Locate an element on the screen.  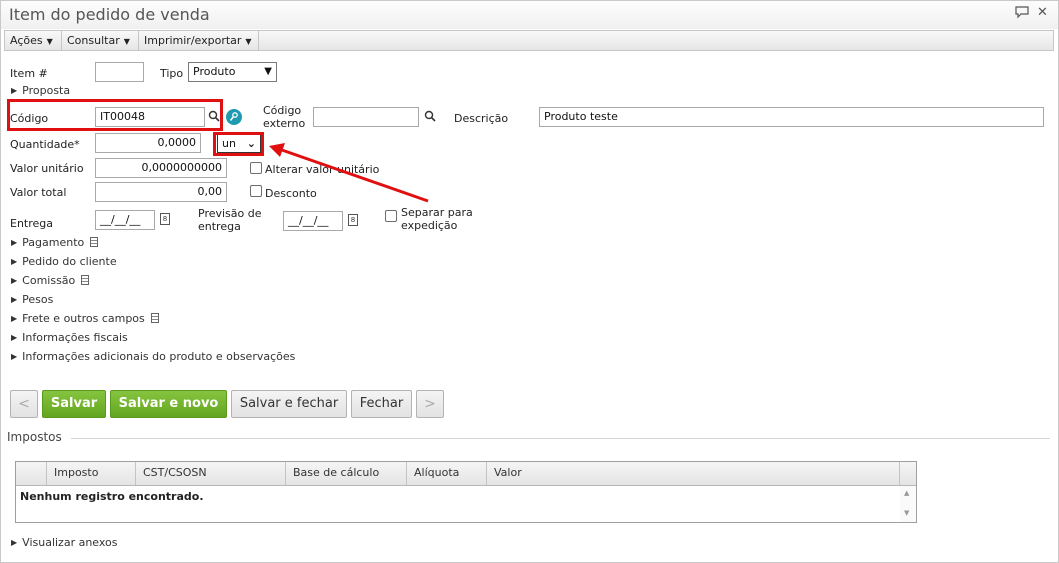
entrega-label: Entrega is located at coordinates (32, 223).